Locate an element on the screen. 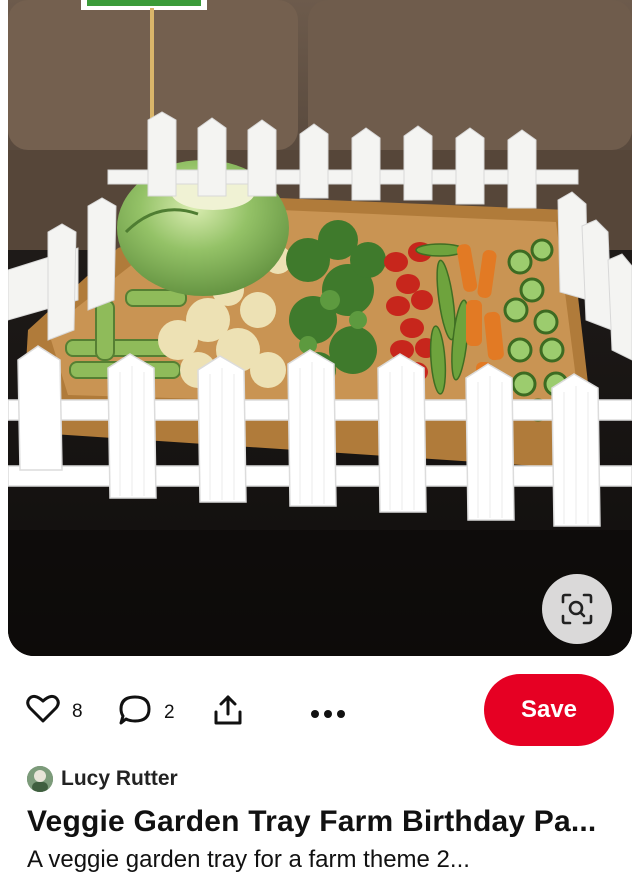  visual-search-icon is located at coordinates (577, 609).